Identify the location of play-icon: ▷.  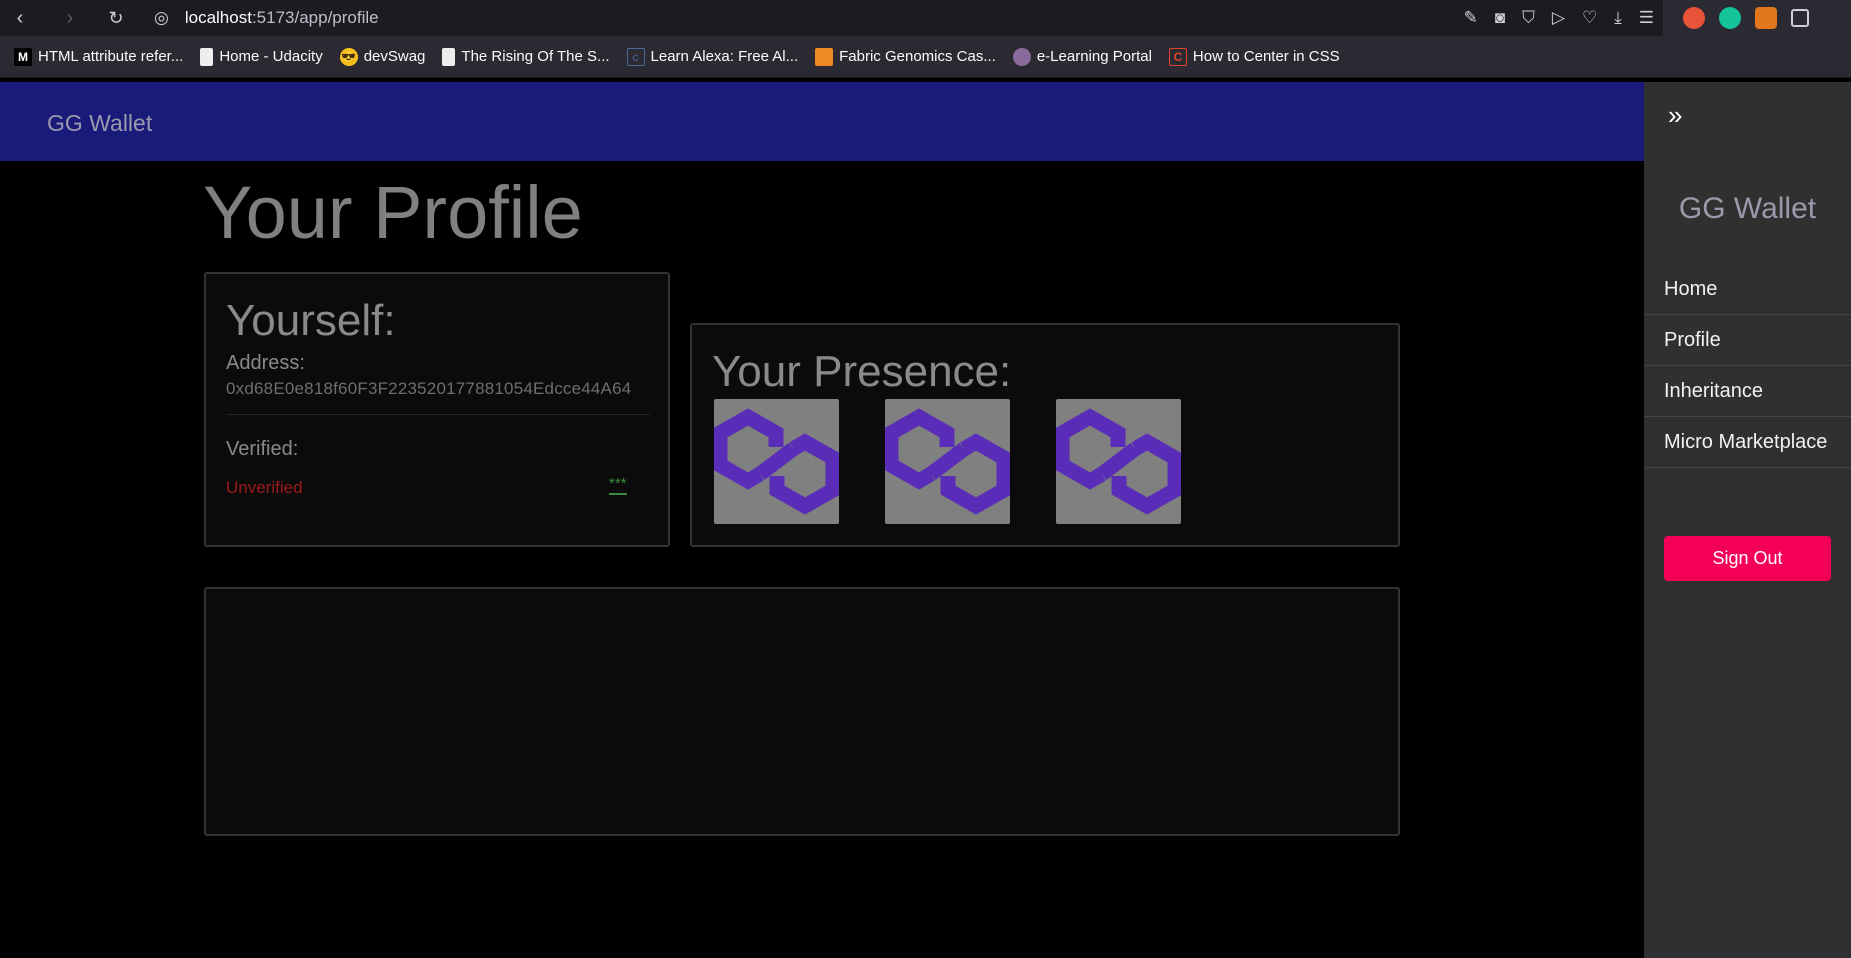
(1558, 18).